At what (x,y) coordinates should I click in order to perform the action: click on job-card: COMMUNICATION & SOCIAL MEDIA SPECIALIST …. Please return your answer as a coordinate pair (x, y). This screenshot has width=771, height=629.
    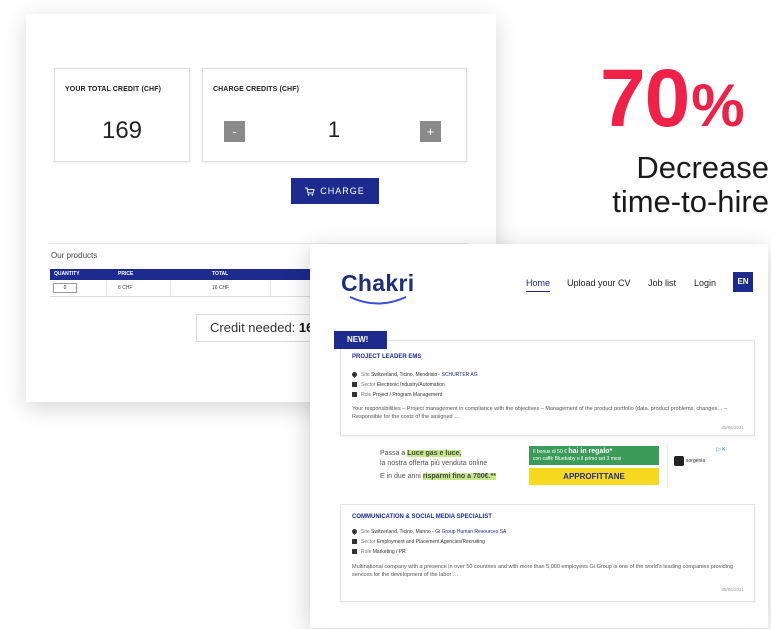
    Looking at the image, I should click on (547, 553).